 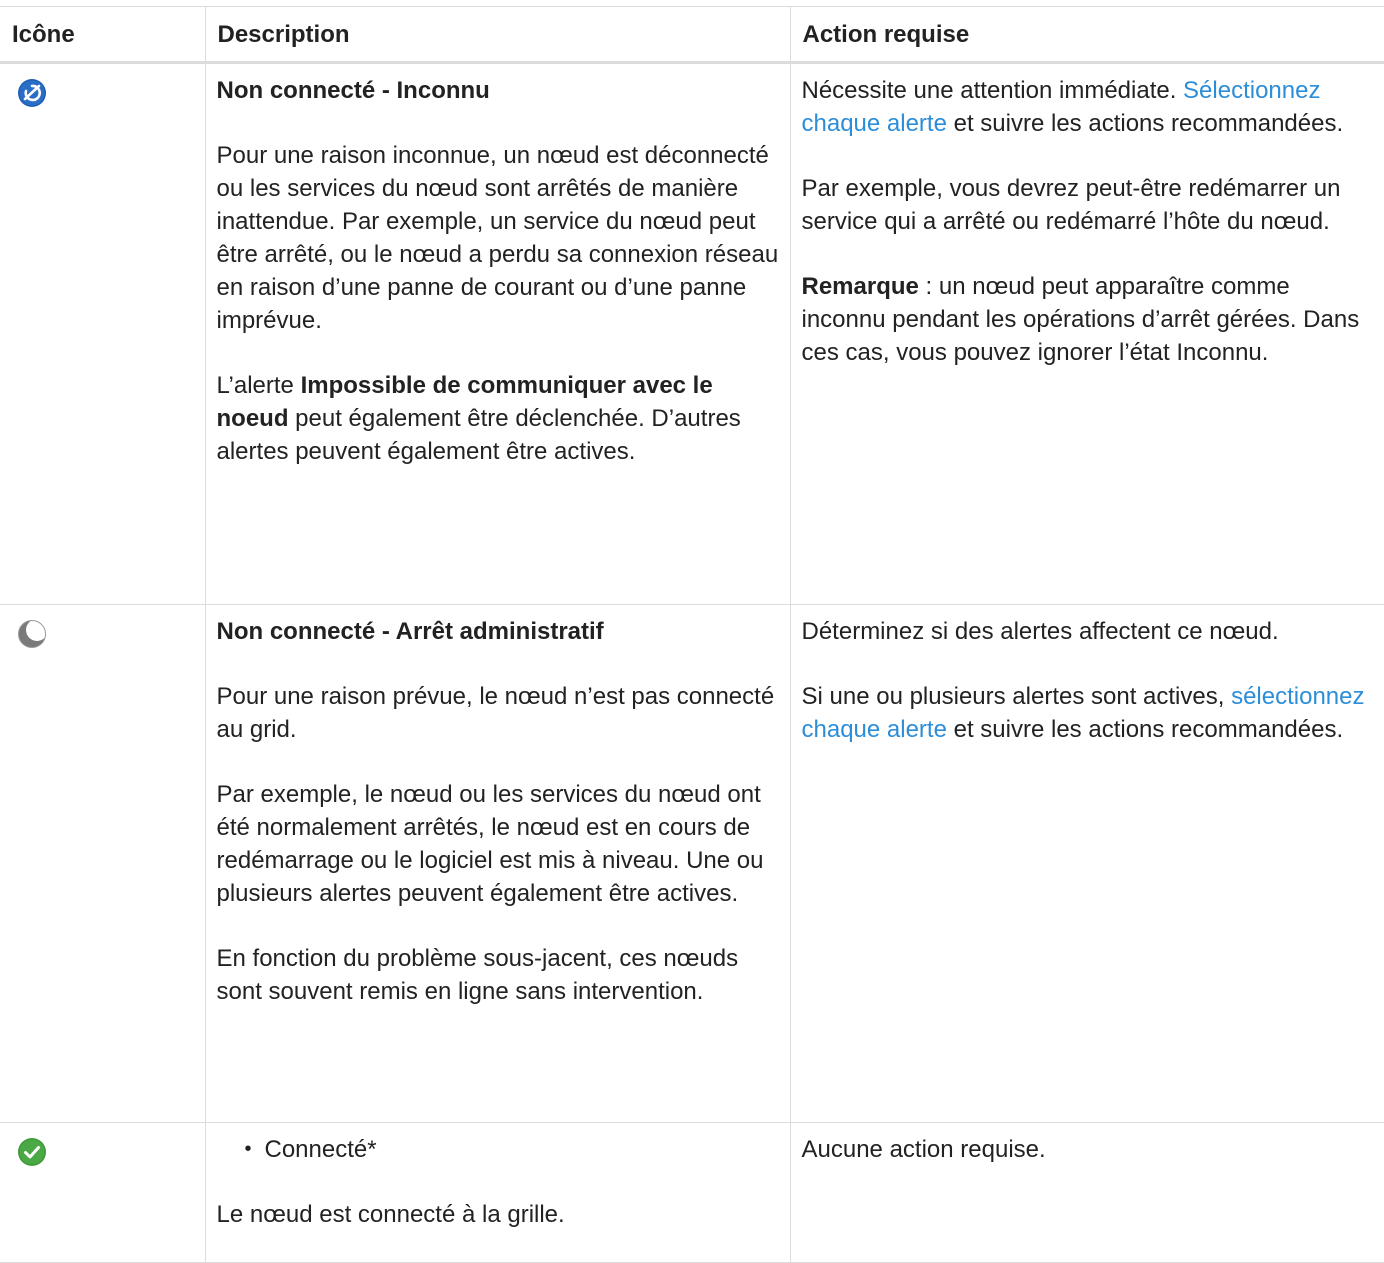 I want to click on check-circle-icon, so click(x=32, y=1152).